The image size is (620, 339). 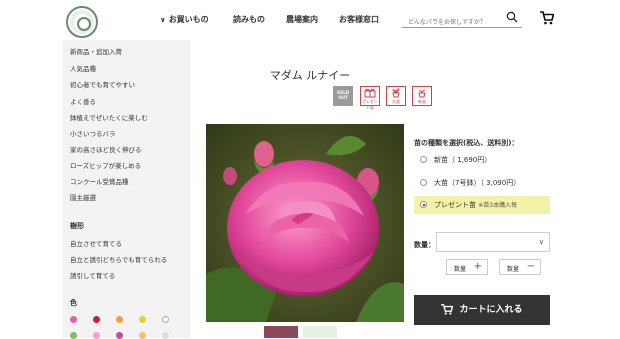 I want to click on search-box, so click(x=462, y=20).